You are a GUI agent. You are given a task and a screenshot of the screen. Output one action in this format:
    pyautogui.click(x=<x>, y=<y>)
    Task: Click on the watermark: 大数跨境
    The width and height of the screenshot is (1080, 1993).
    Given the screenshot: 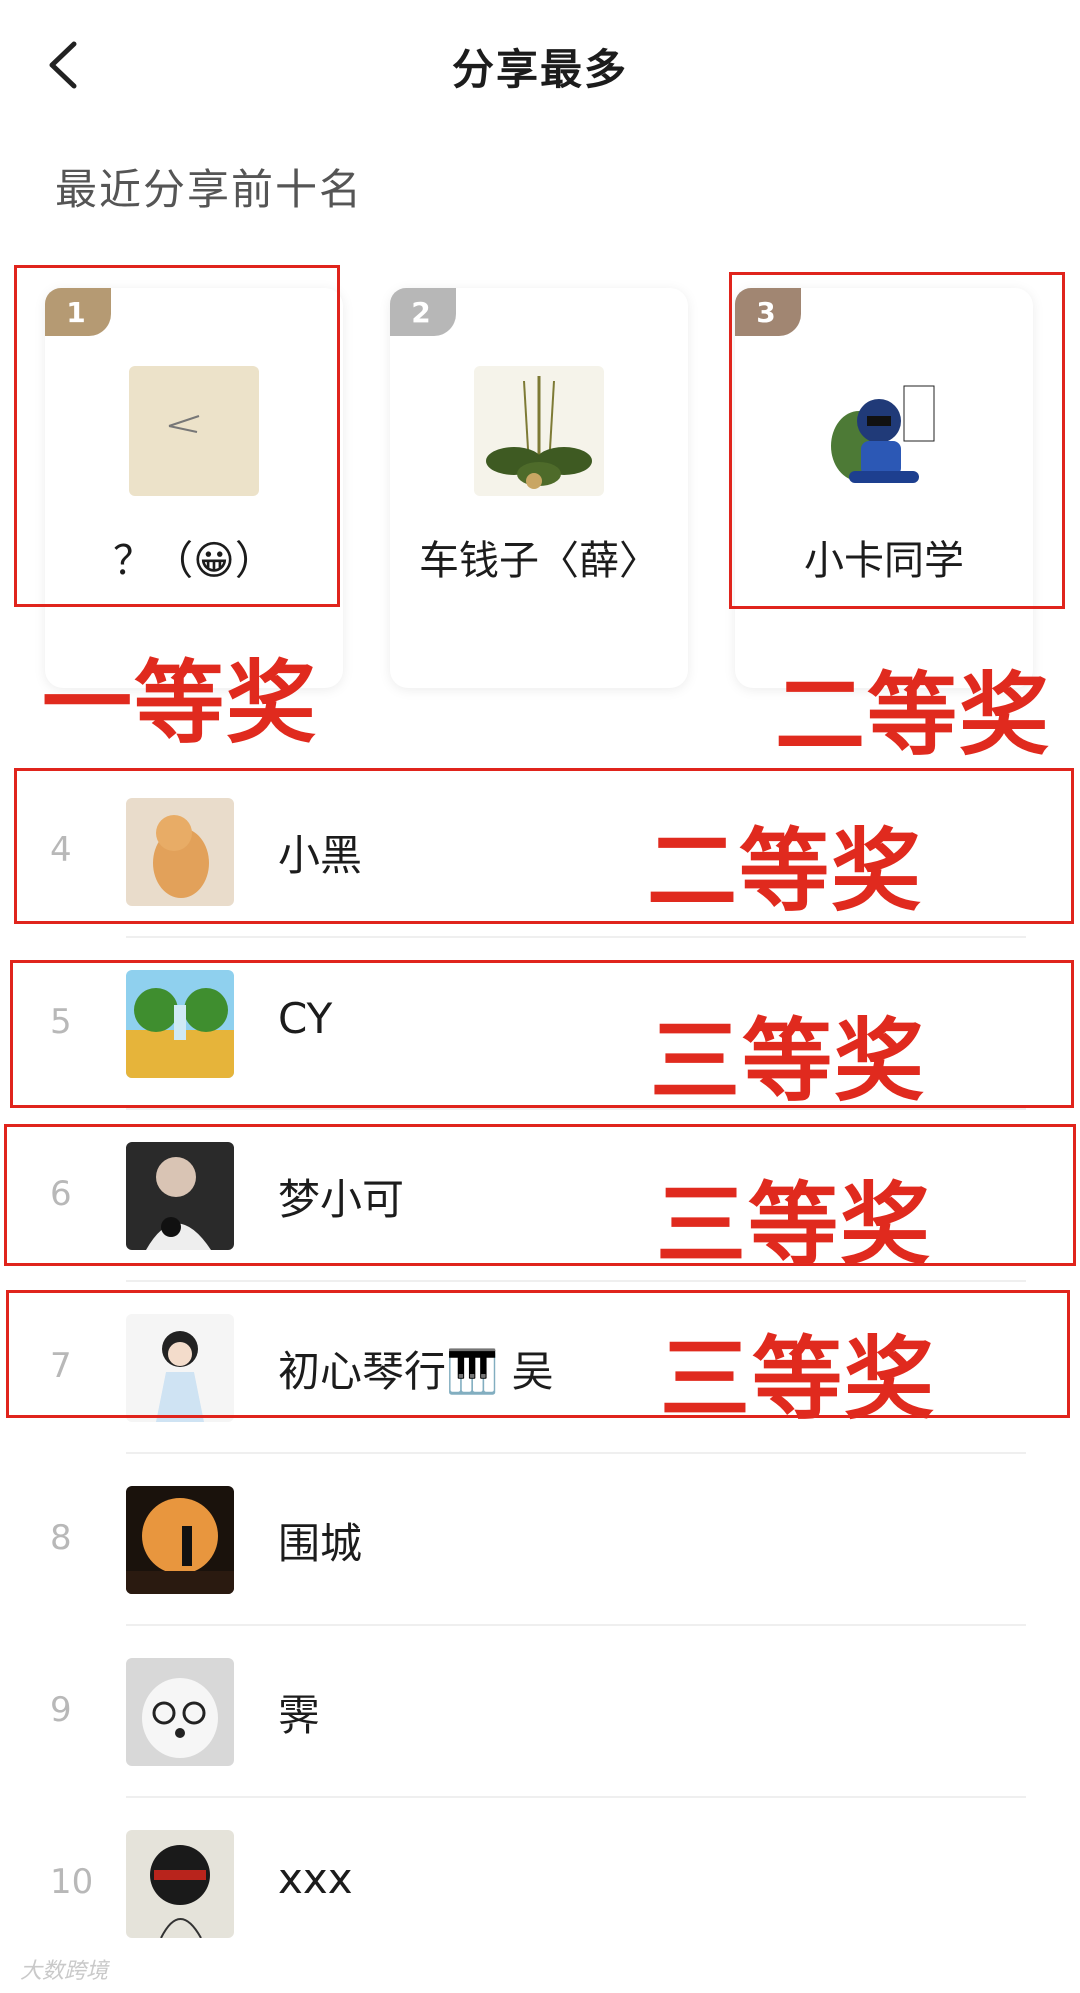 What is the action you would take?
    pyautogui.click(x=64, y=1971)
    